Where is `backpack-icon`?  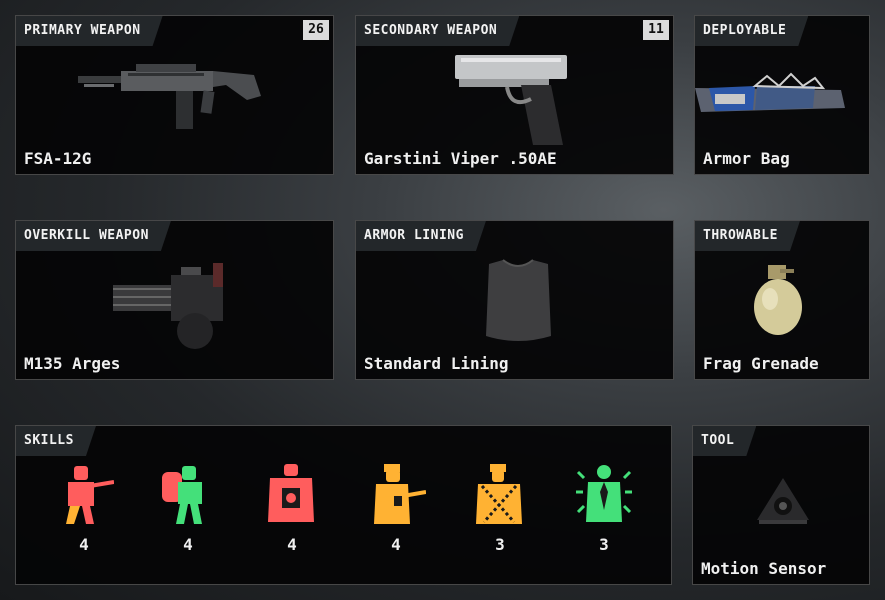 backpack-icon is located at coordinates (182, 495).